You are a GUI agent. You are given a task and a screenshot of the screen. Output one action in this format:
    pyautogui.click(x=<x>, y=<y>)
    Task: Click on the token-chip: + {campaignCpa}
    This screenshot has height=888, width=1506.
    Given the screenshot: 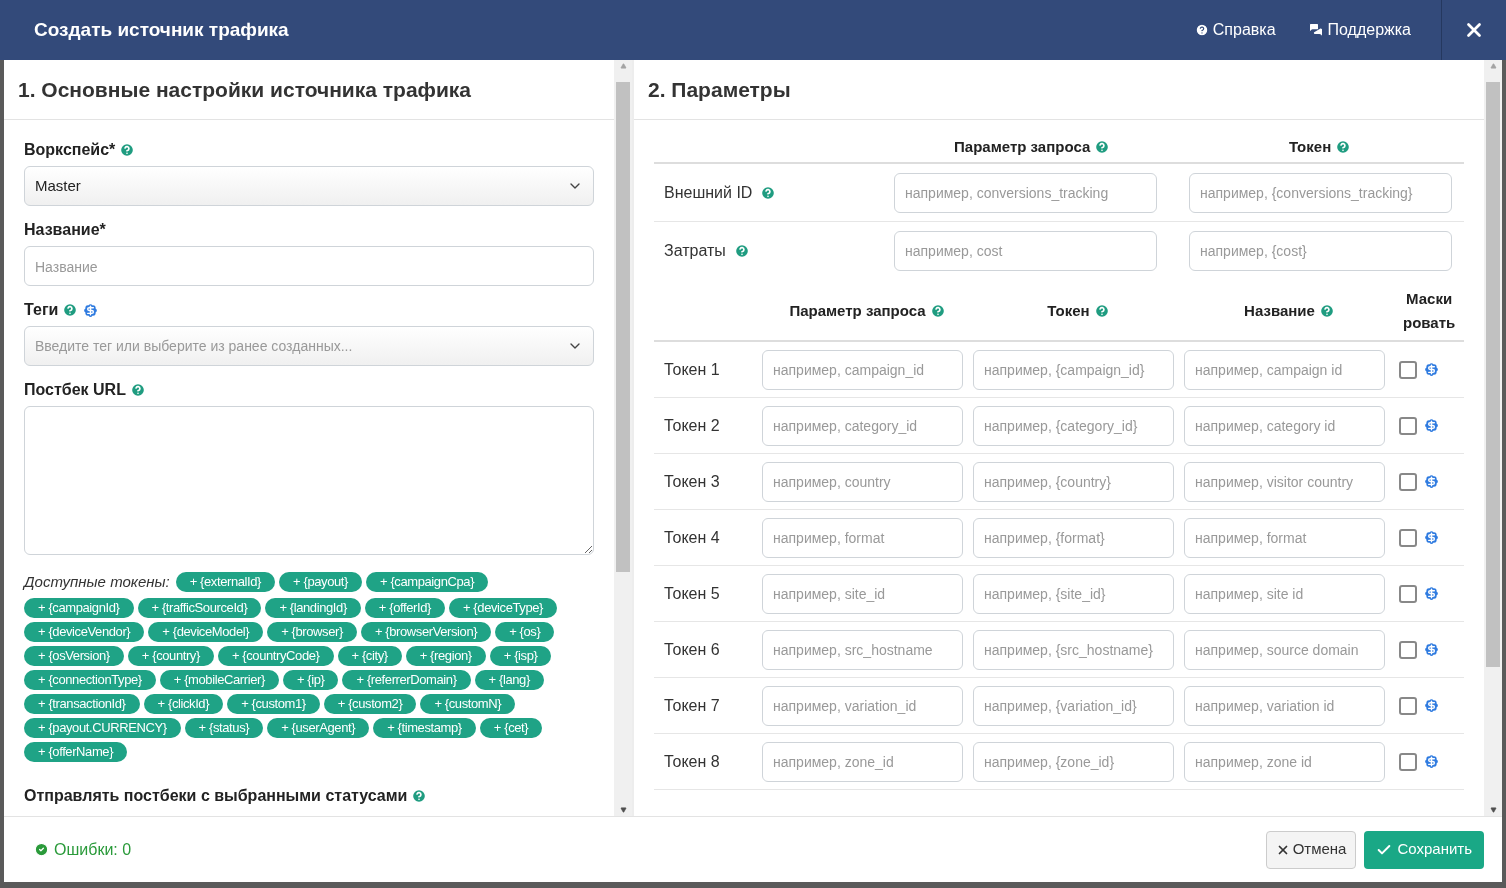 What is the action you would take?
    pyautogui.click(x=427, y=582)
    